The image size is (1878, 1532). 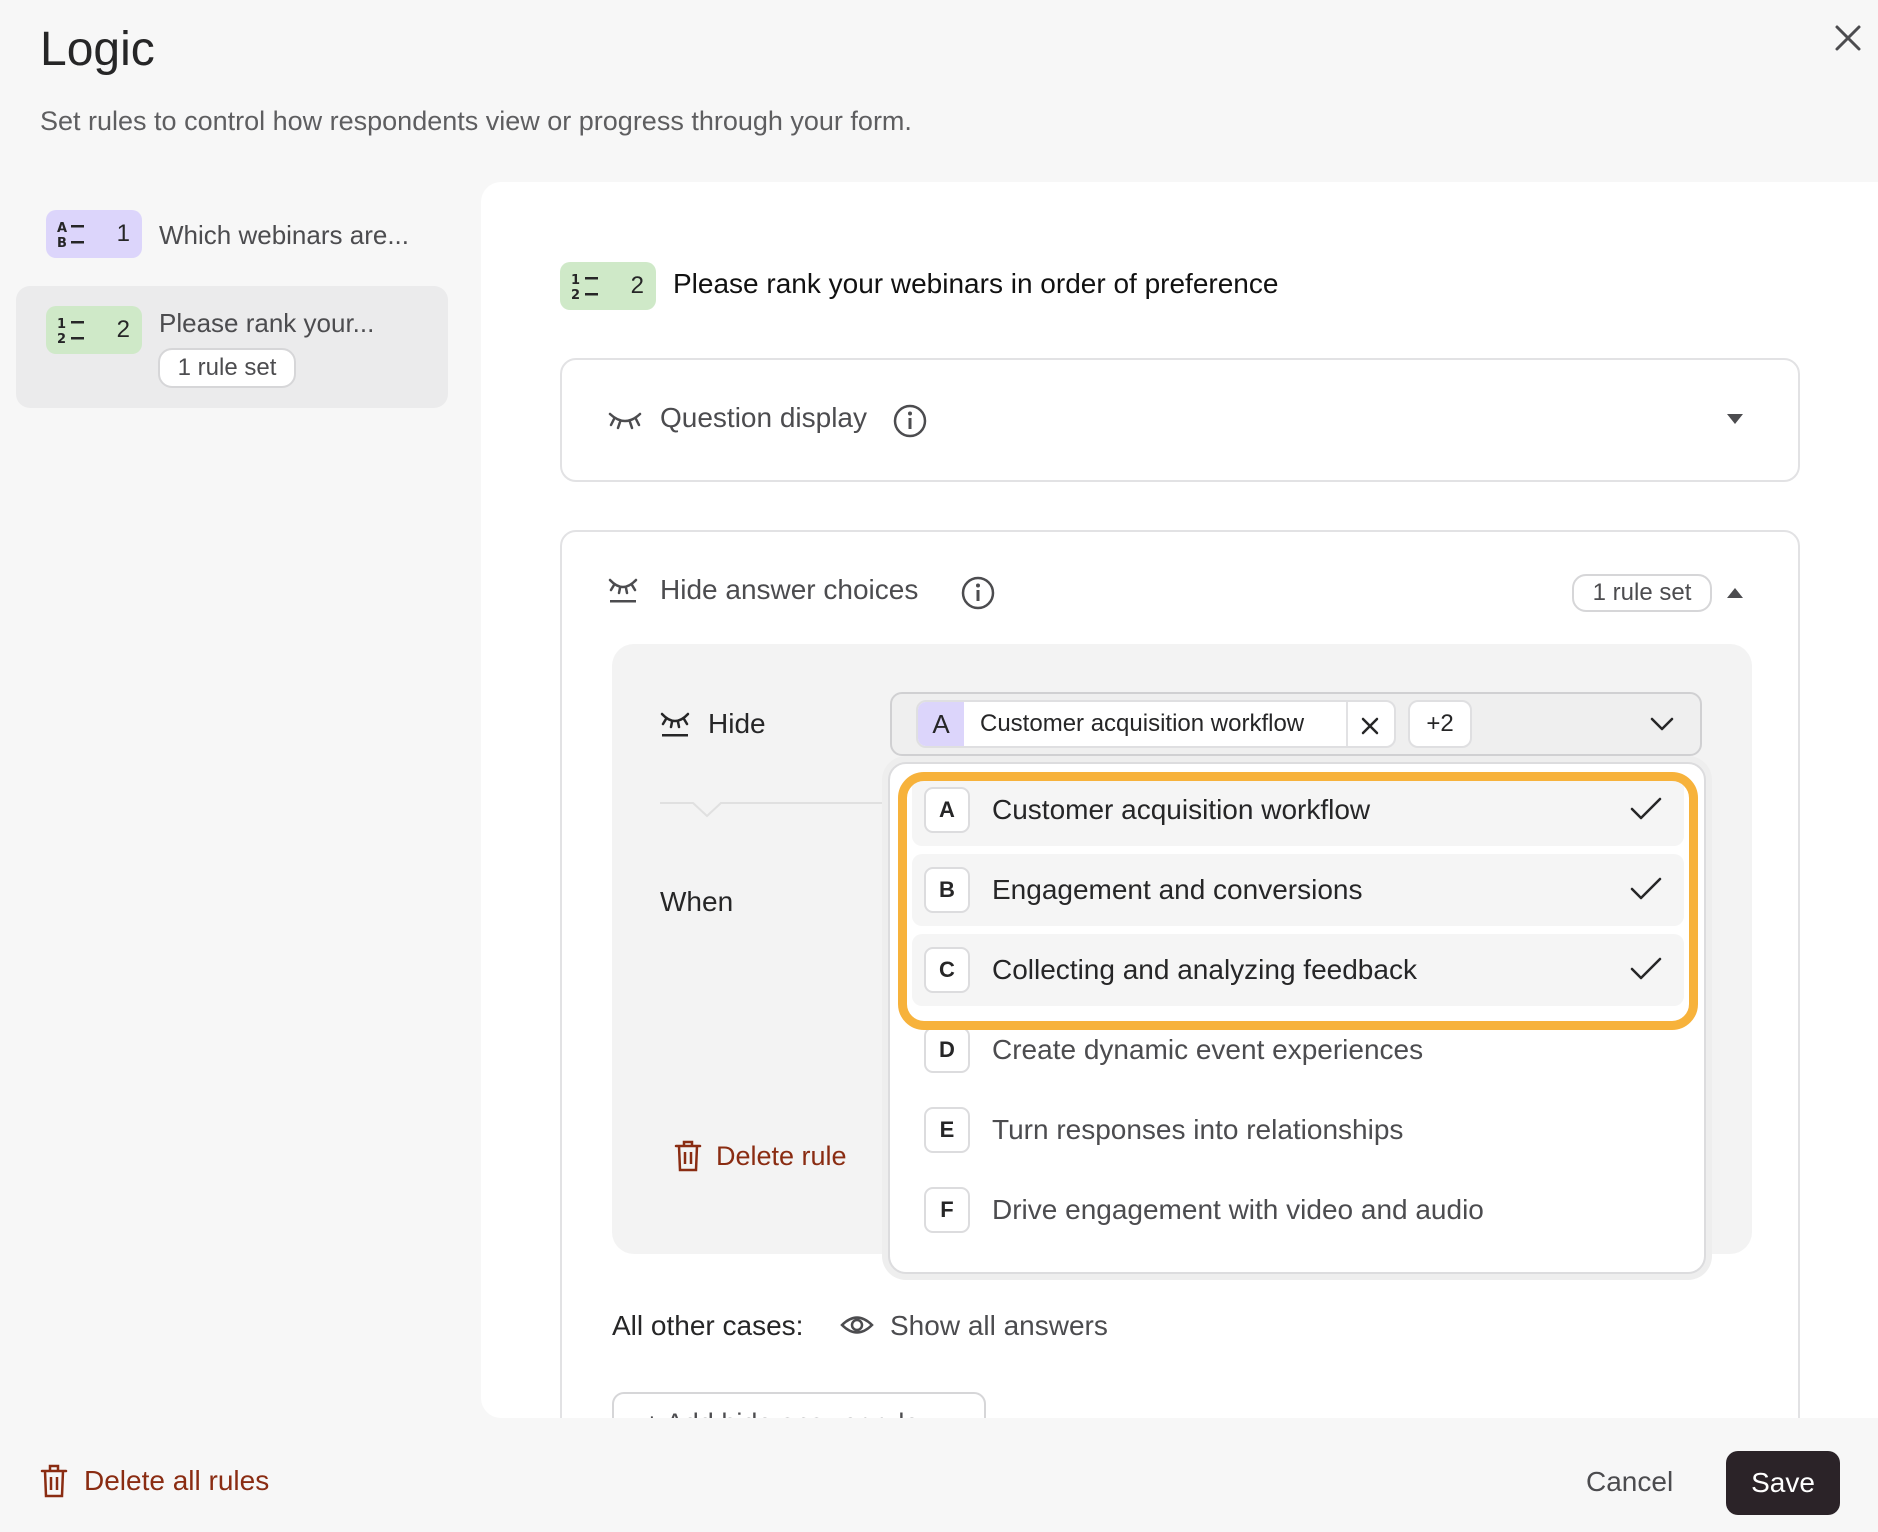 I want to click on option-letter: C, so click(x=947, y=970).